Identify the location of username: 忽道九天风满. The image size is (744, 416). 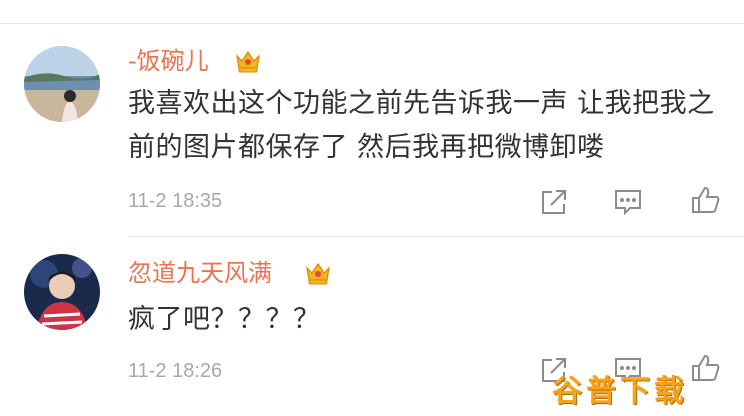
(200, 273).